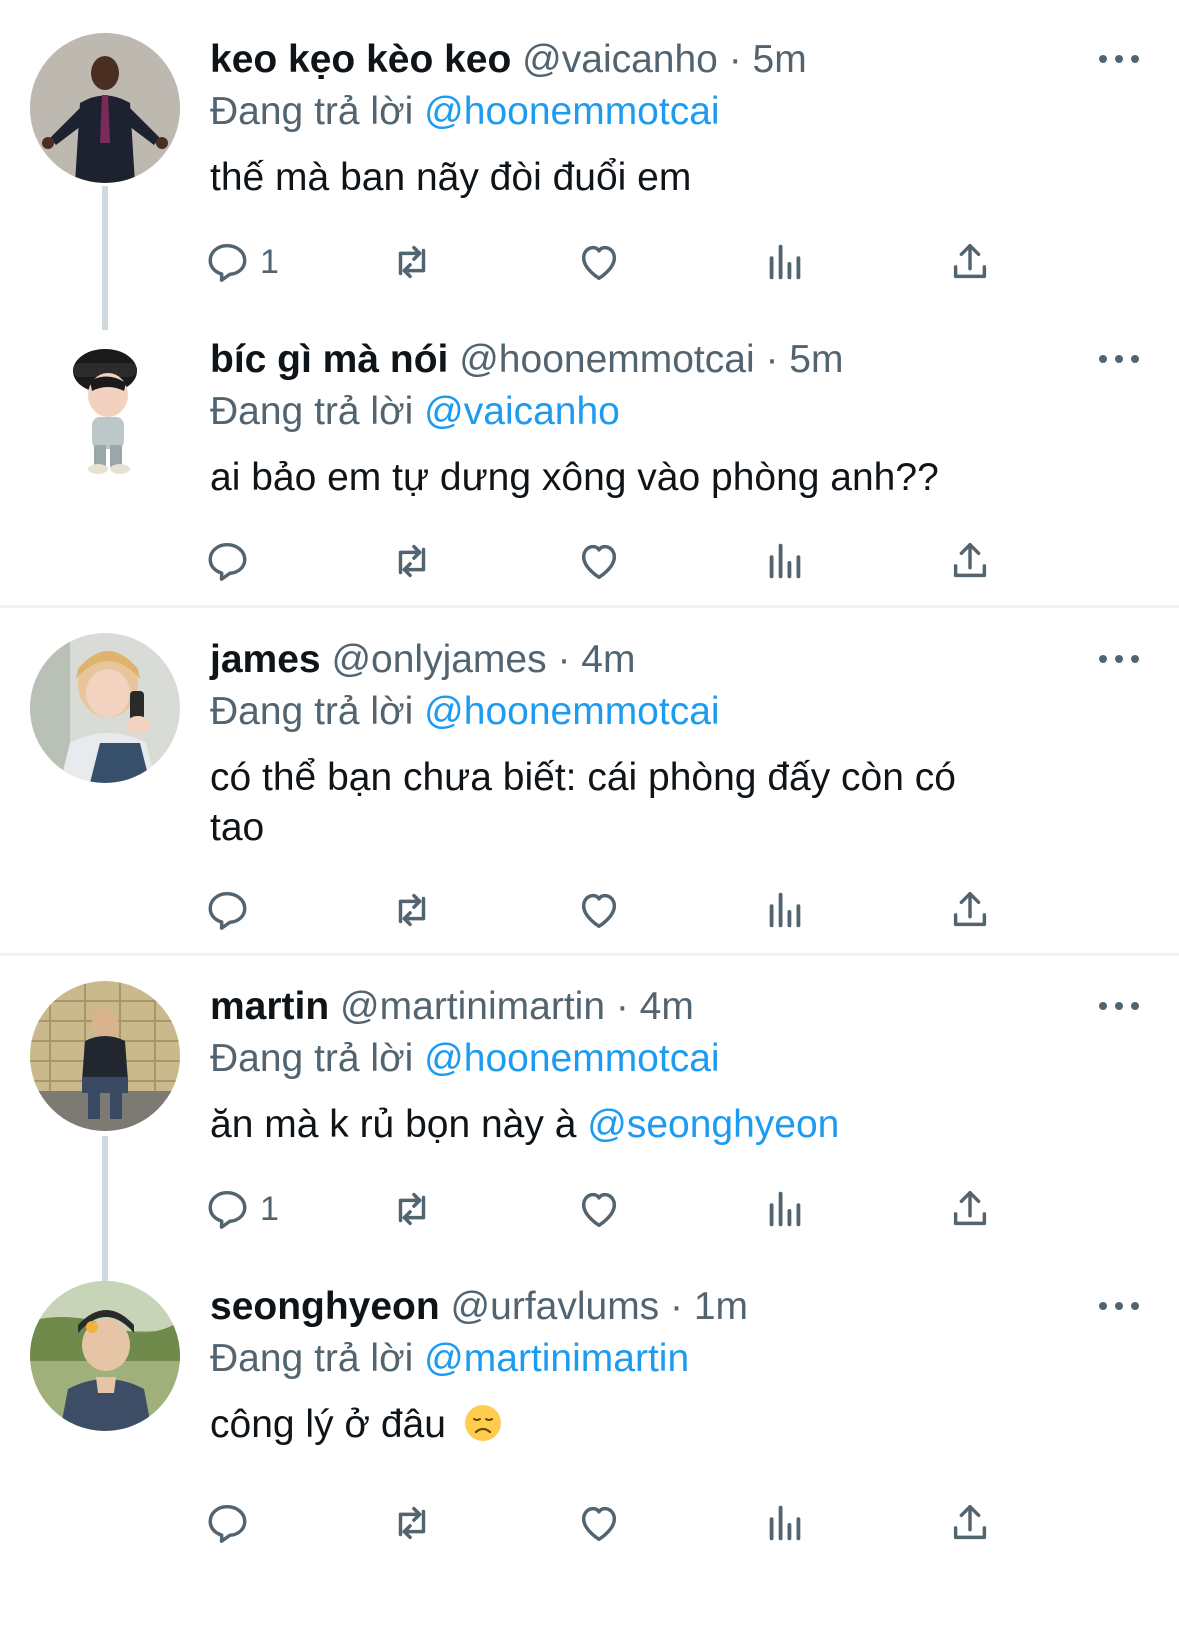 This screenshot has width=1179, height=1634. What do you see at coordinates (606, 359) in the screenshot?
I see `handle: @hoonemmotcai` at bounding box center [606, 359].